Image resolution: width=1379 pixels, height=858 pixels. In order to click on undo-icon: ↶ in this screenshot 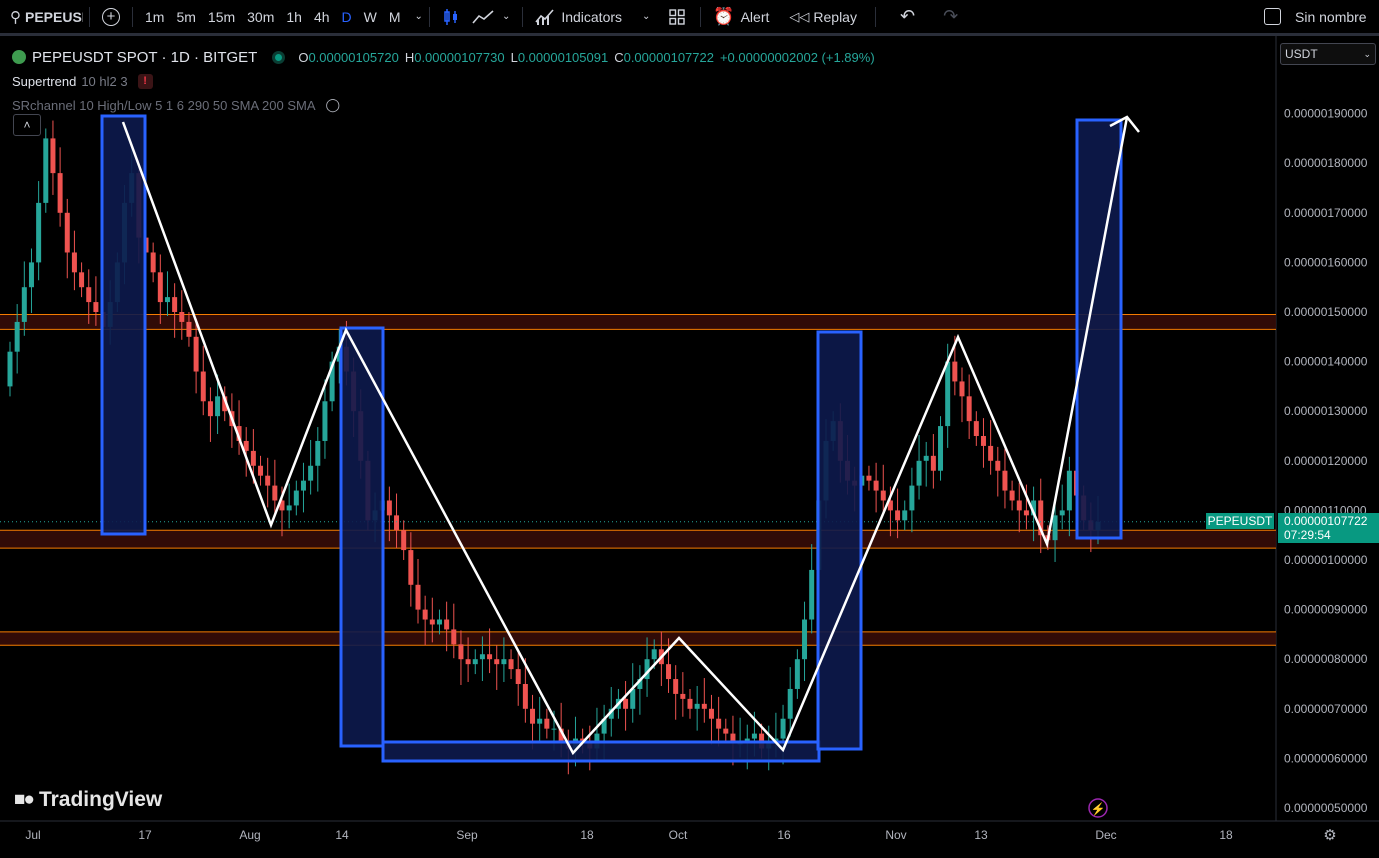, I will do `click(907, 16)`.